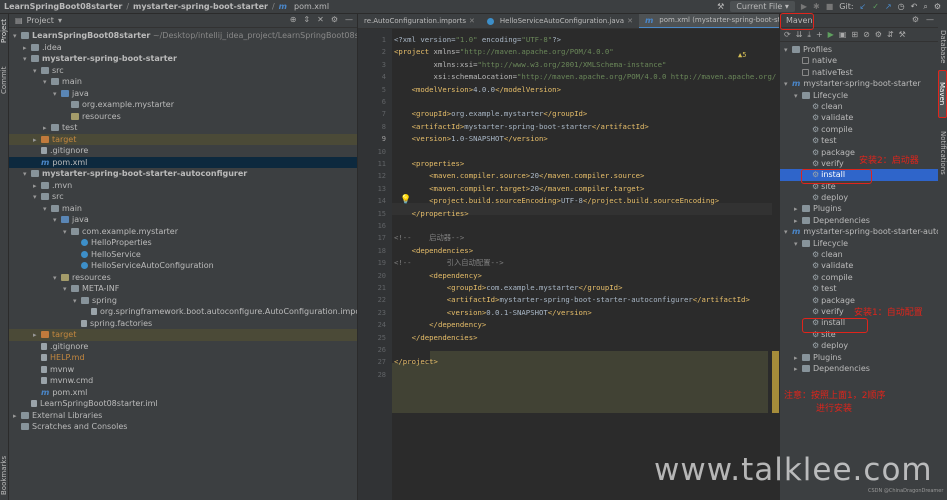  What do you see at coordinates (937, 6) in the screenshot?
I see `settings-icon: ⚙` at bounding box center [937, 6].